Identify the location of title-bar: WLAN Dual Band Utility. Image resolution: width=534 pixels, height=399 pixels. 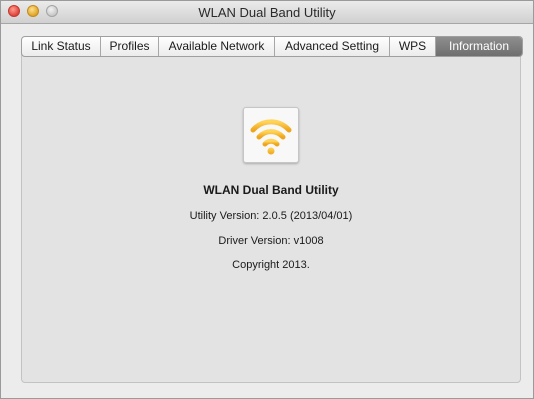
(267, 12).